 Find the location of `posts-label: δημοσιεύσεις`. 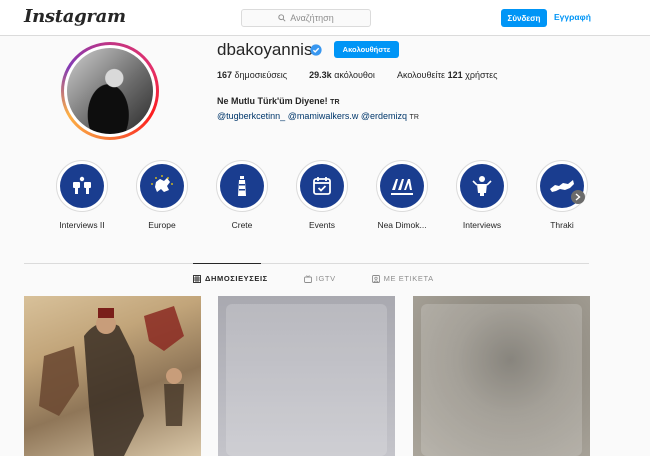

posts-label: δημοσιεύσεις is located at coordinates (261, 75).